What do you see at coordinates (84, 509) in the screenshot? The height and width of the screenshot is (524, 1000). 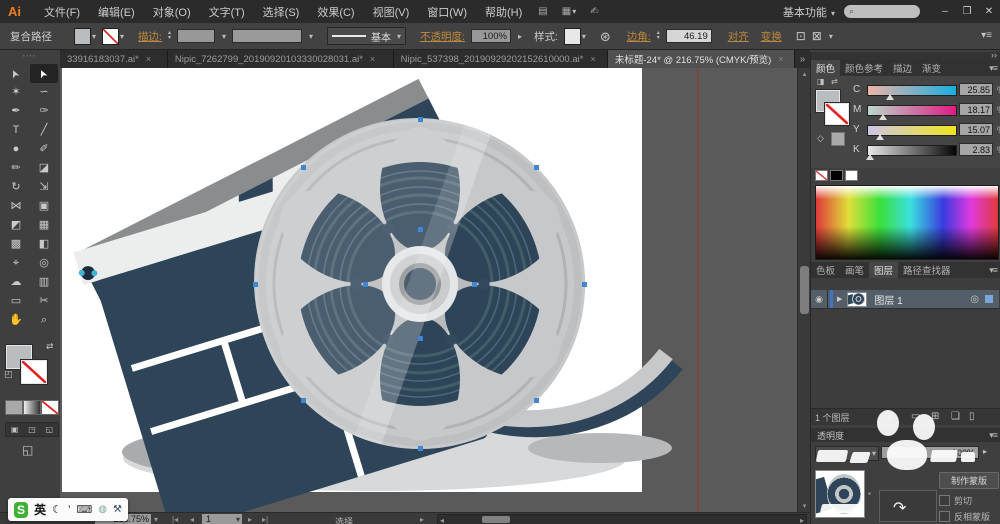 I see `ime-keyboard-icon: ⌨` at bounding box center [84, 509].